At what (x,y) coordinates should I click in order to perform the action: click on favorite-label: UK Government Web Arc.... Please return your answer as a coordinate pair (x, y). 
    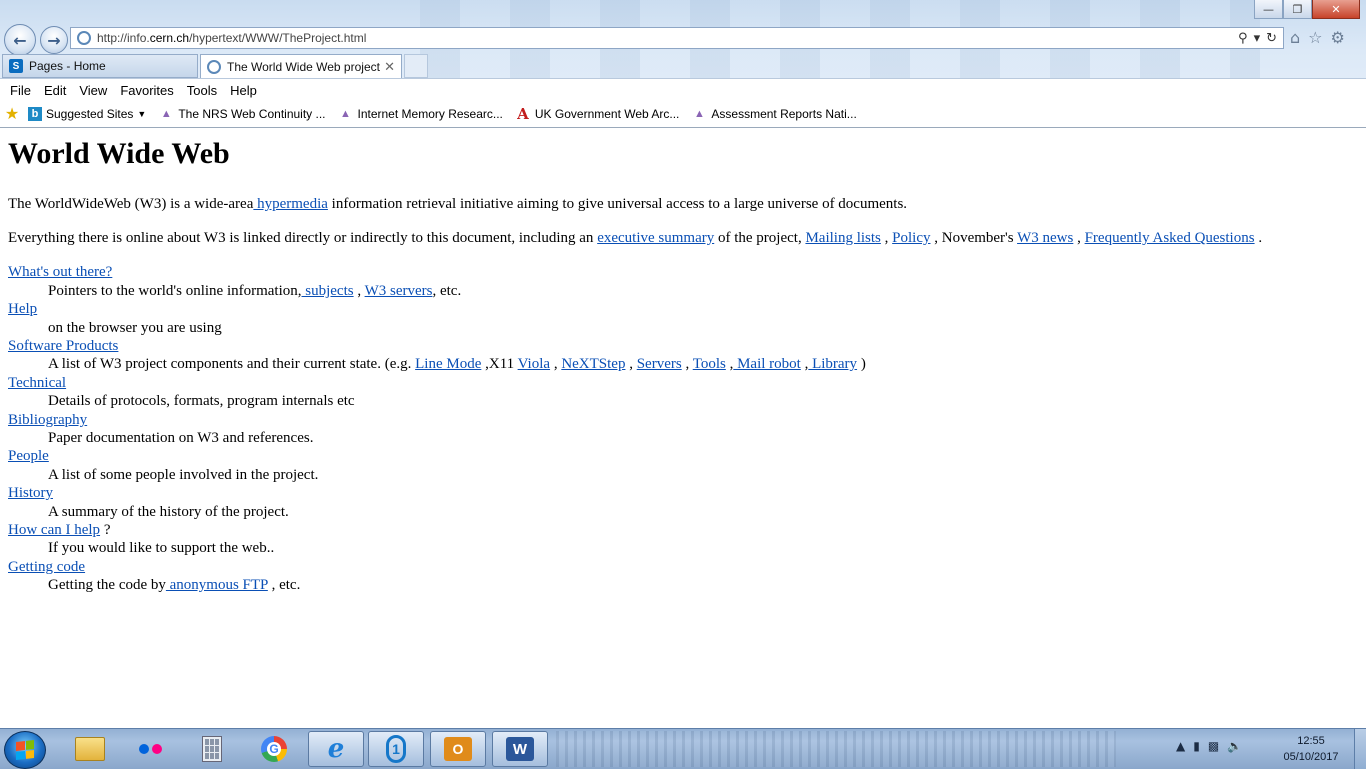
    Looking at the image, I should click on (607, 114).